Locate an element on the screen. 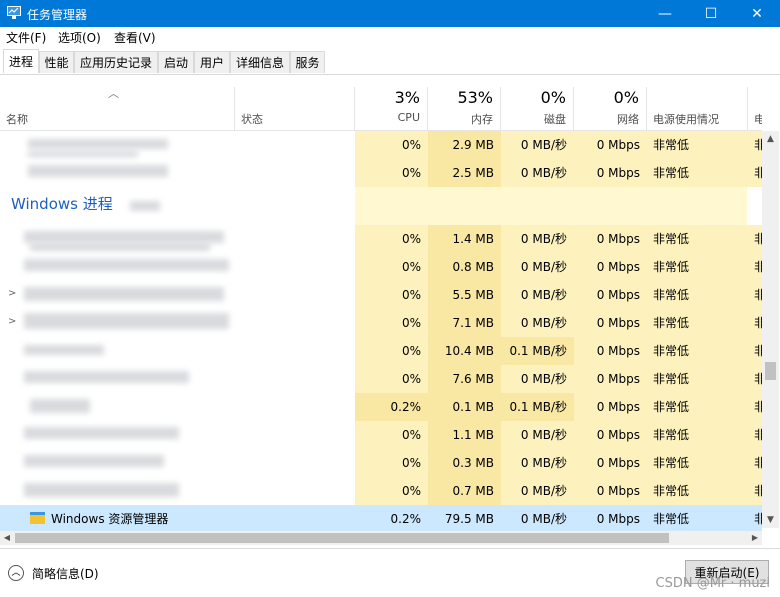 This screenshot has width=780, height=597. menu-view: 查看(V) is located at coordinates (135, 37).